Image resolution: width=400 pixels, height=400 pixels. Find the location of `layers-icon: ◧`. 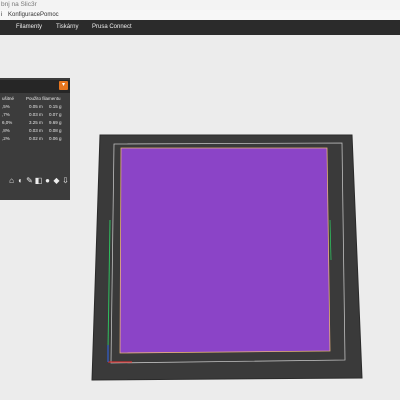

layers-icon: ◧ is located at coordinates (38, 180).